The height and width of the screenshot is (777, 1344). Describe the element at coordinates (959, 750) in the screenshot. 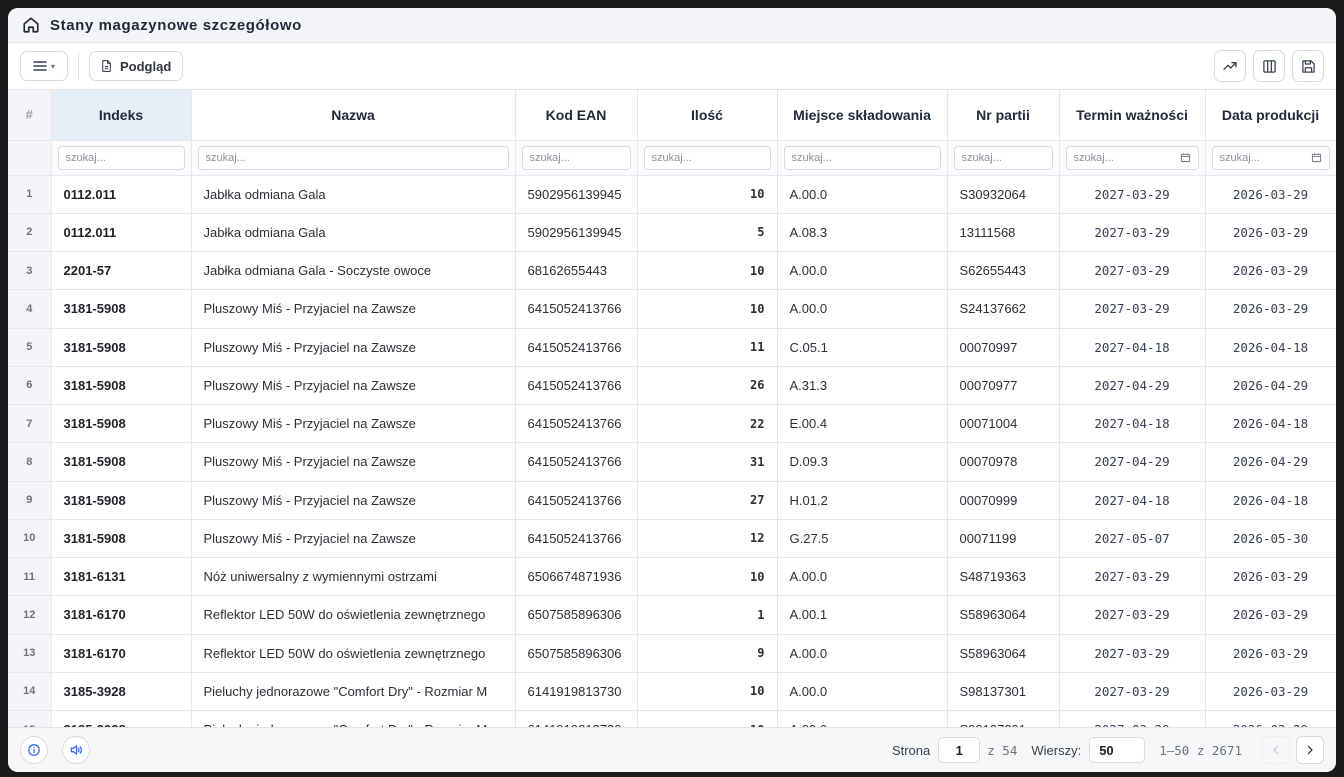

I see `page-input` at that location.